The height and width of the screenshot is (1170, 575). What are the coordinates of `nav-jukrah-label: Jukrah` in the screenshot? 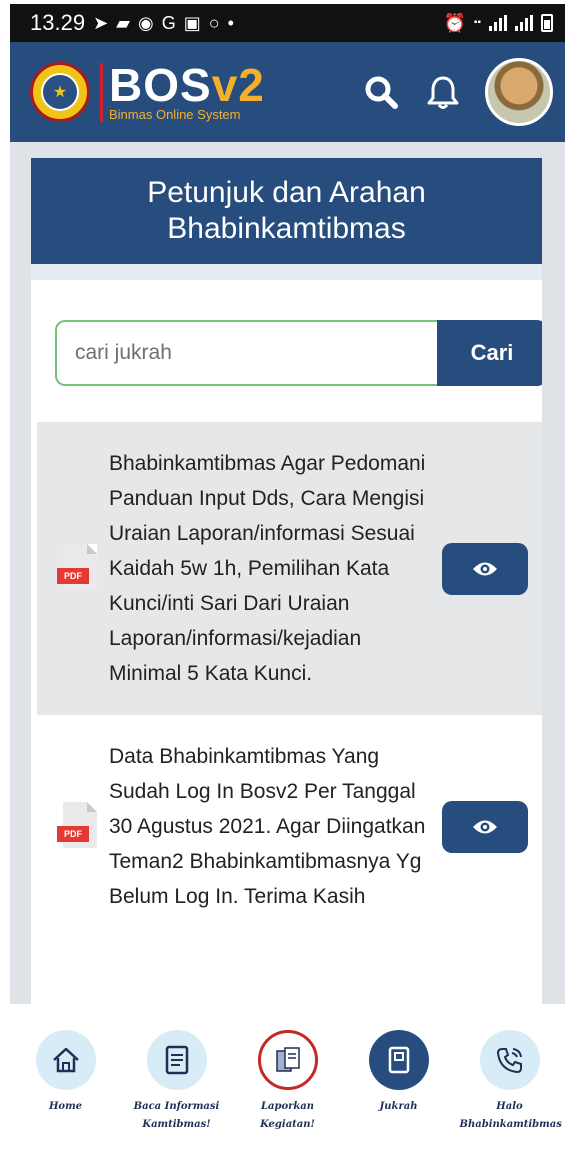 It's located at (398, 1106).